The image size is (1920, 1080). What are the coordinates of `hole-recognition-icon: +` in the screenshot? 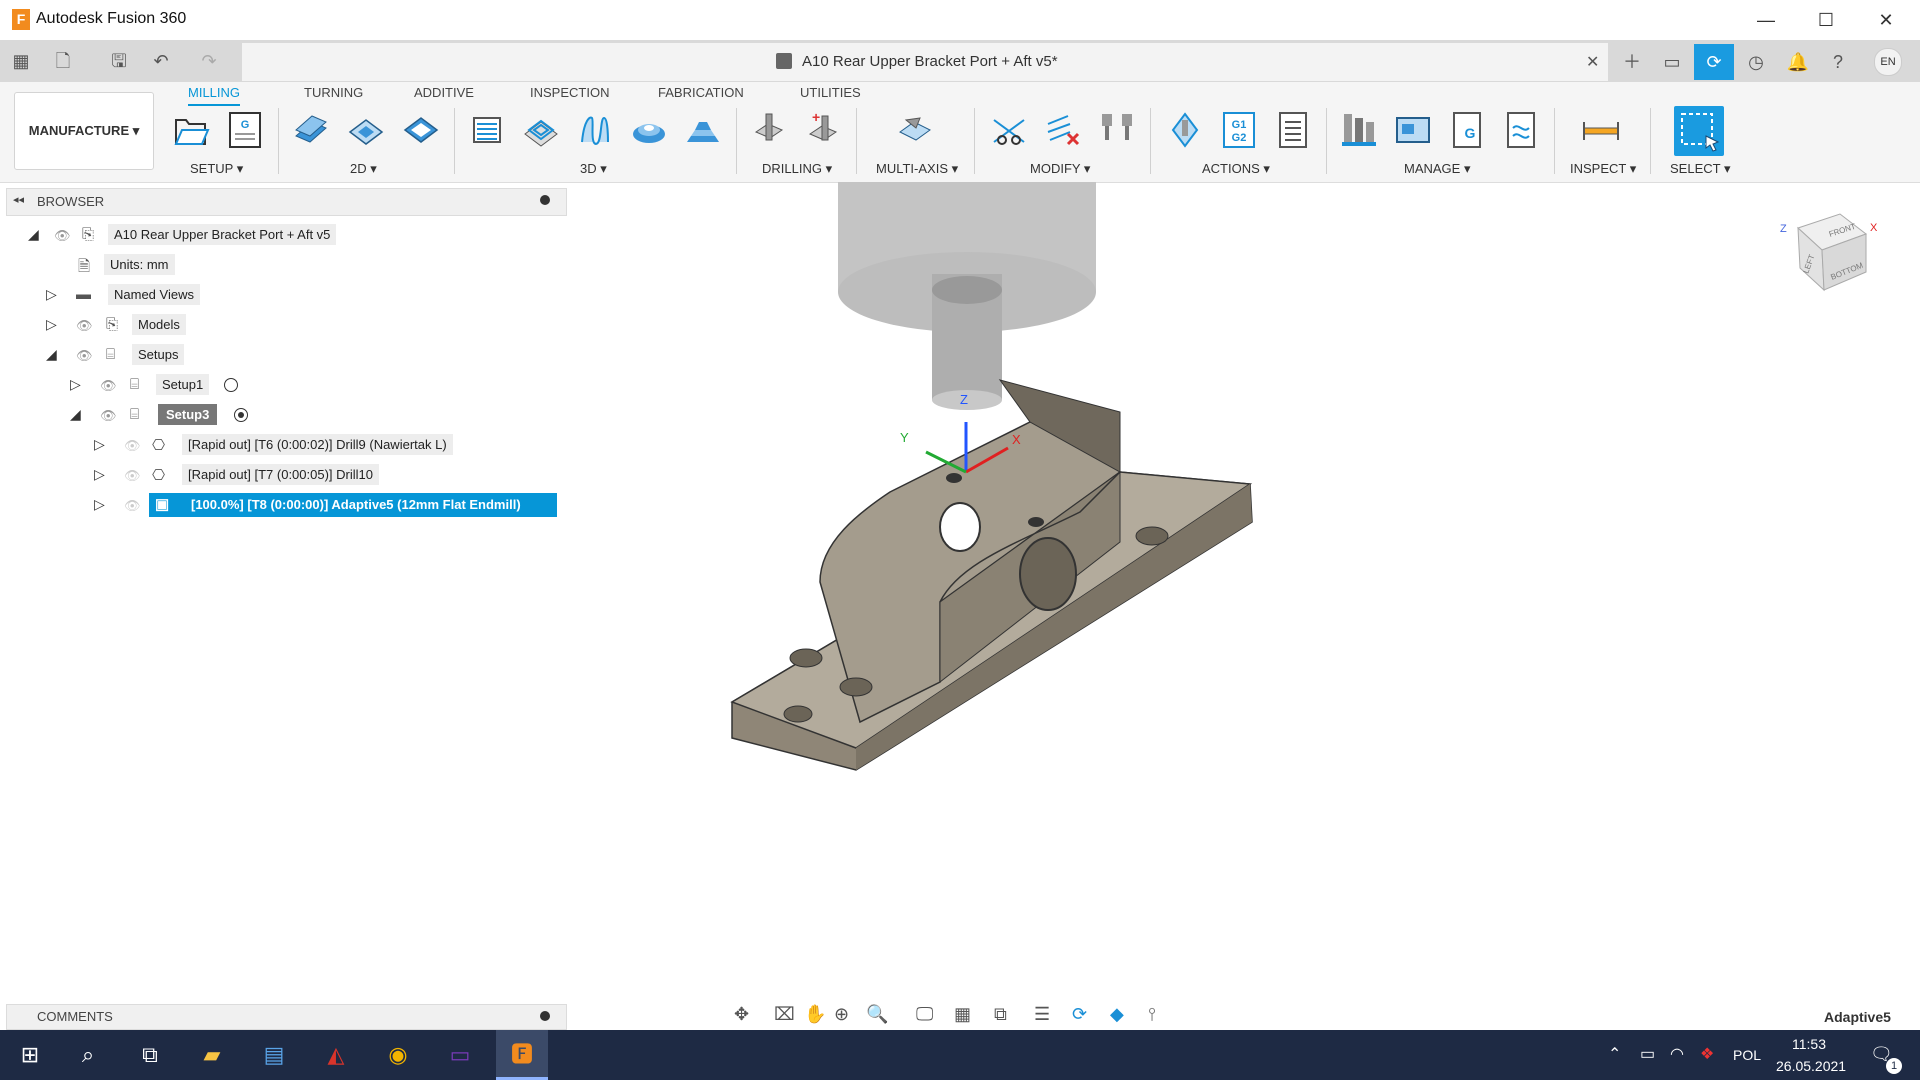 It's located at (823, 130).